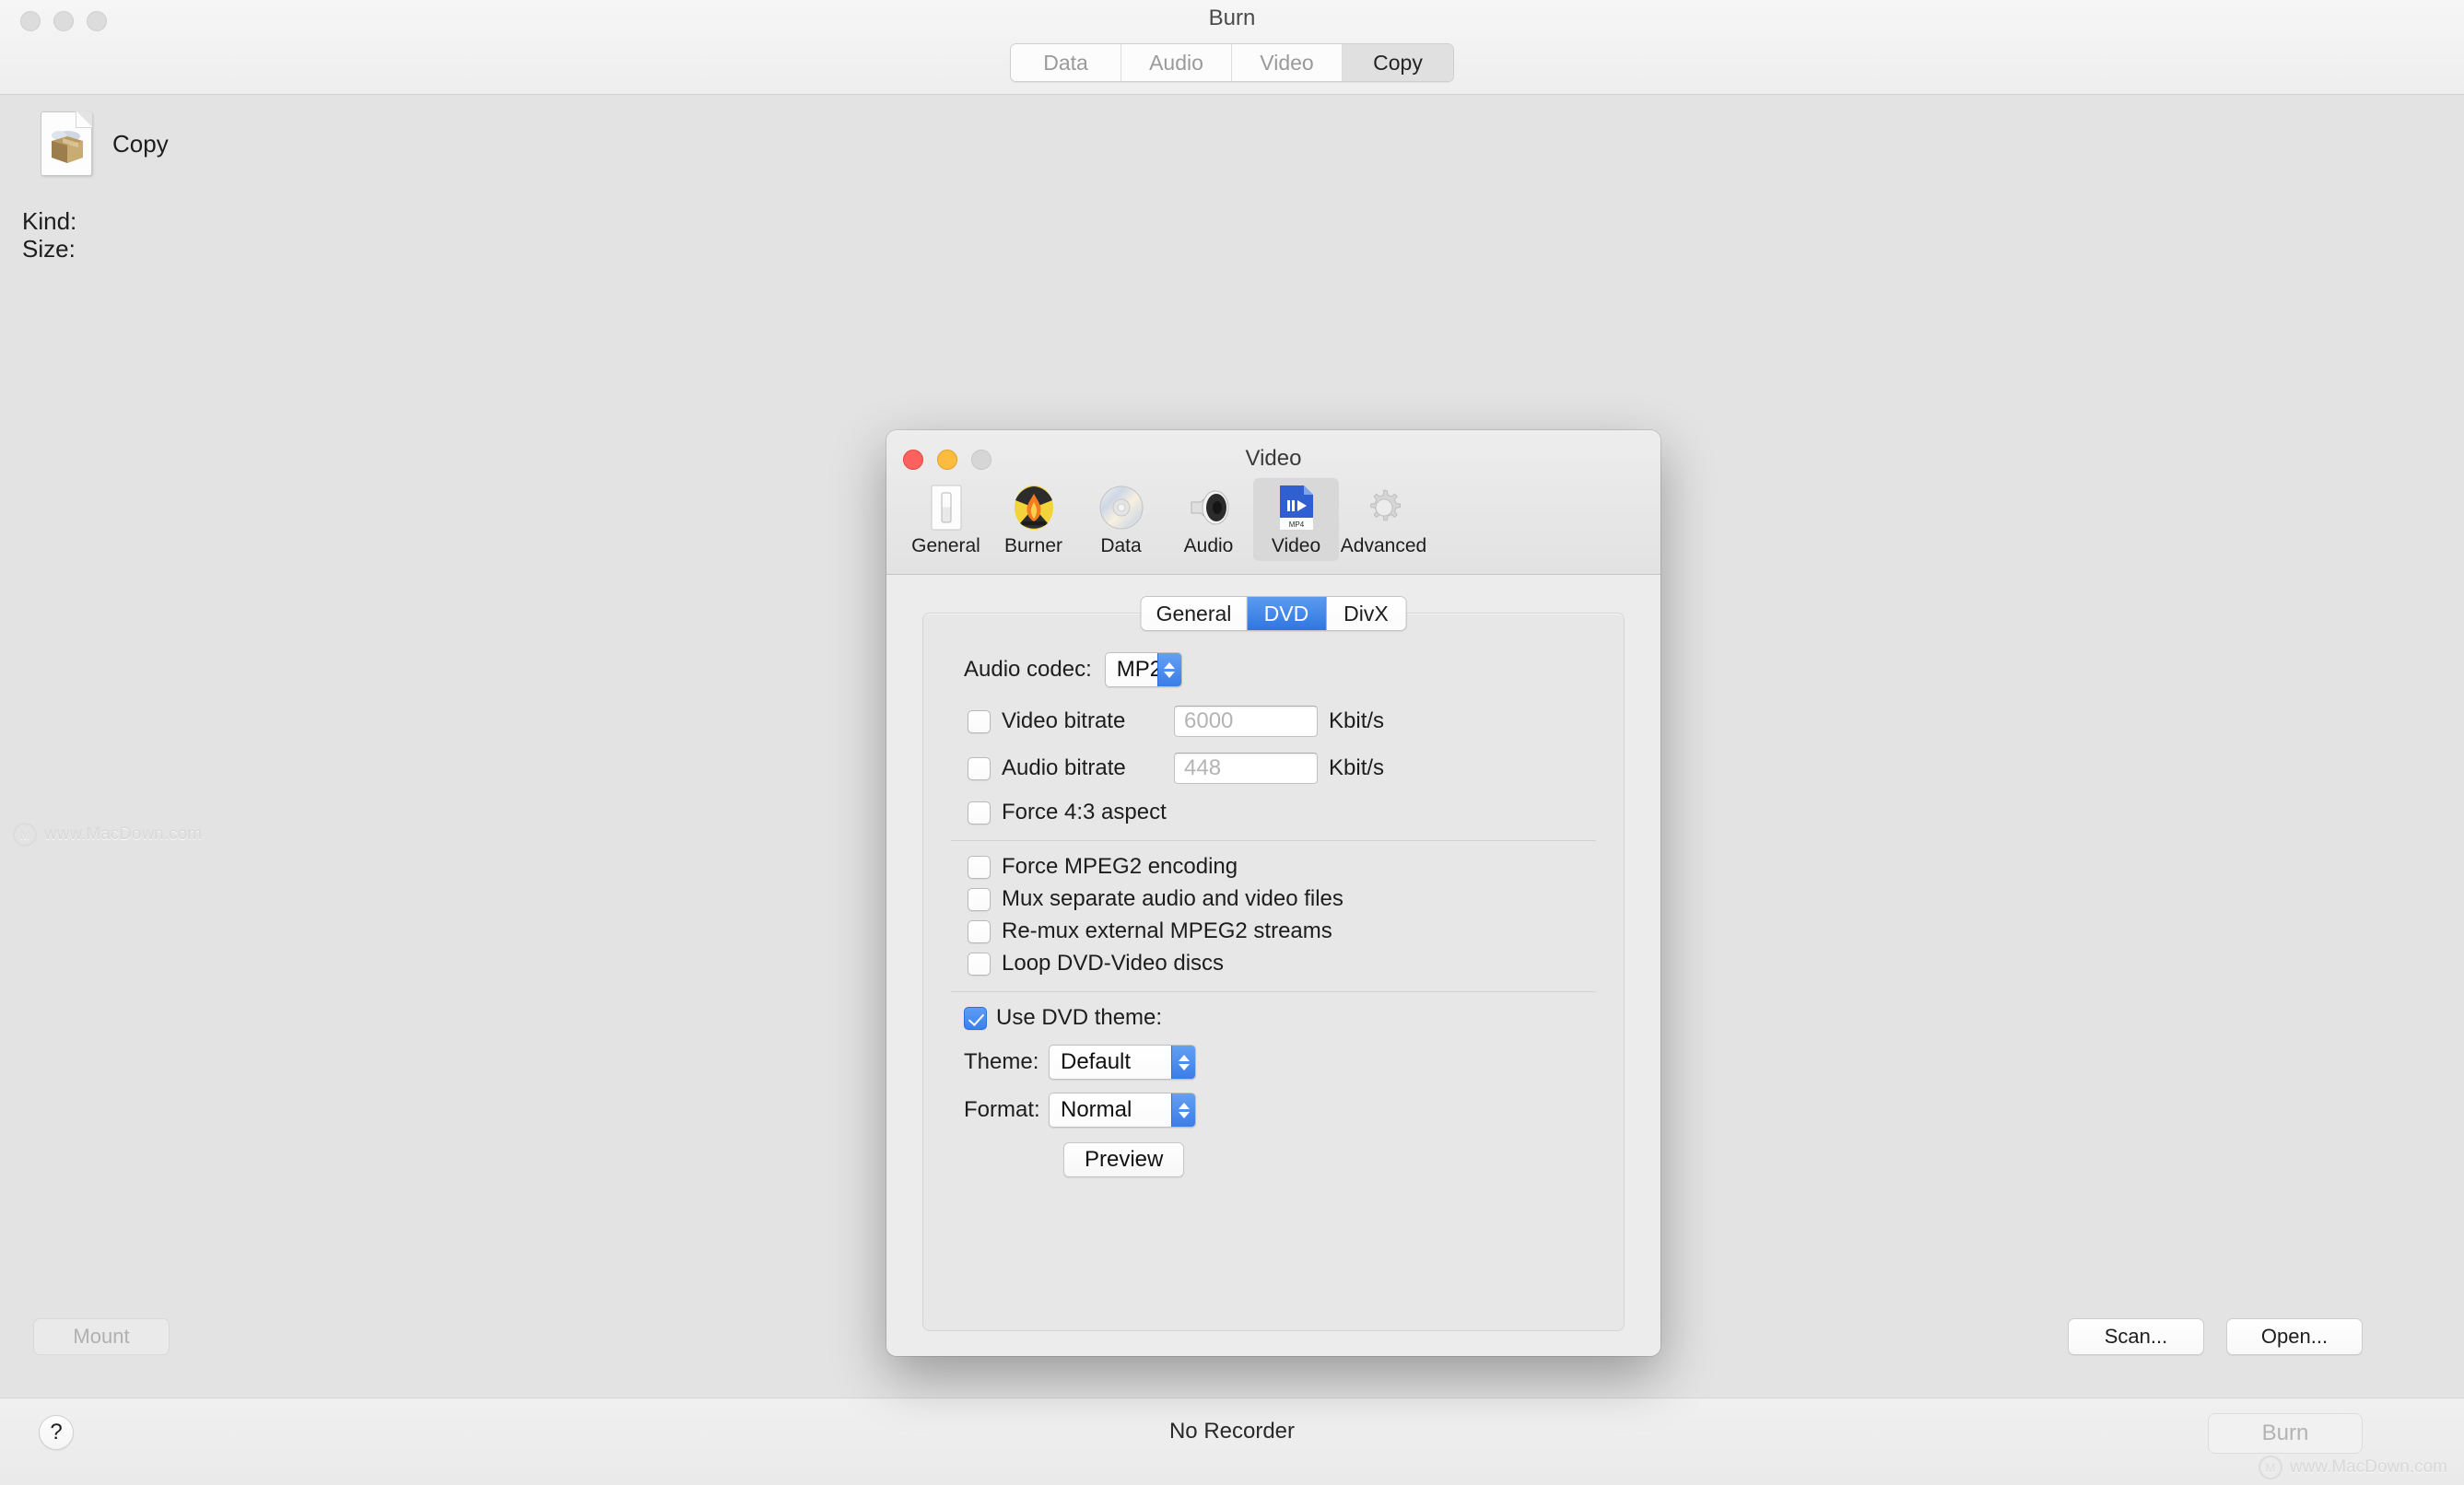  I want to click on audio-bitrate-checkbox, so click(979, 768).